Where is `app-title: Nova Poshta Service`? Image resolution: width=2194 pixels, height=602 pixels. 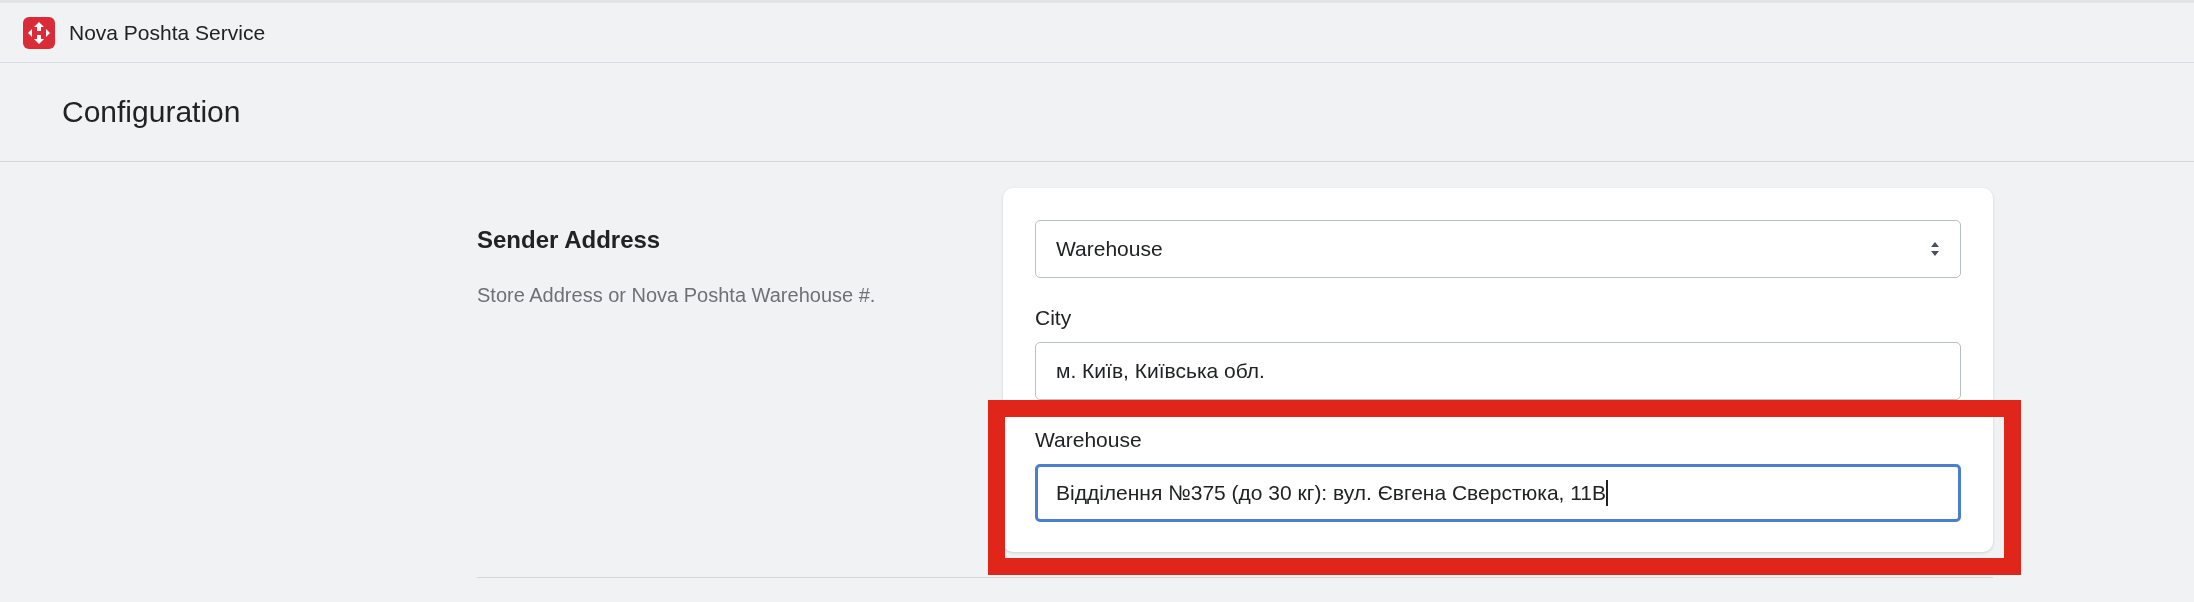 app-title: Nova Poshta Service is located at coordinates (167, 32).